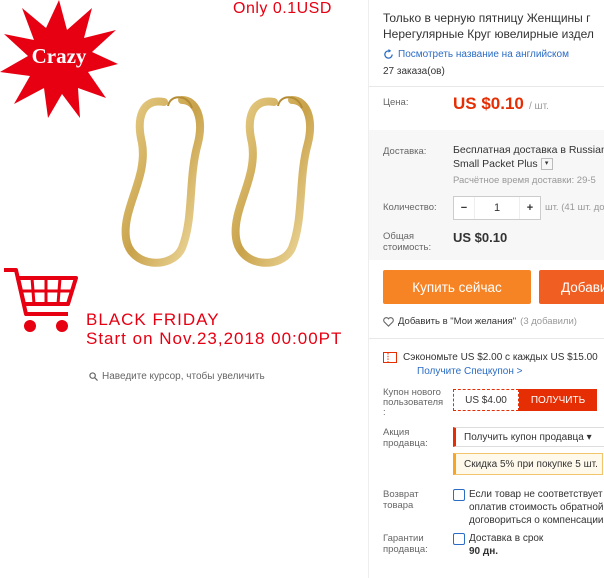 This screenshot has width=604, height=578. Describe the element at coordinates (536, 494) in the screenshot. I see `returns-line: Если товар не соответствует` at that location.